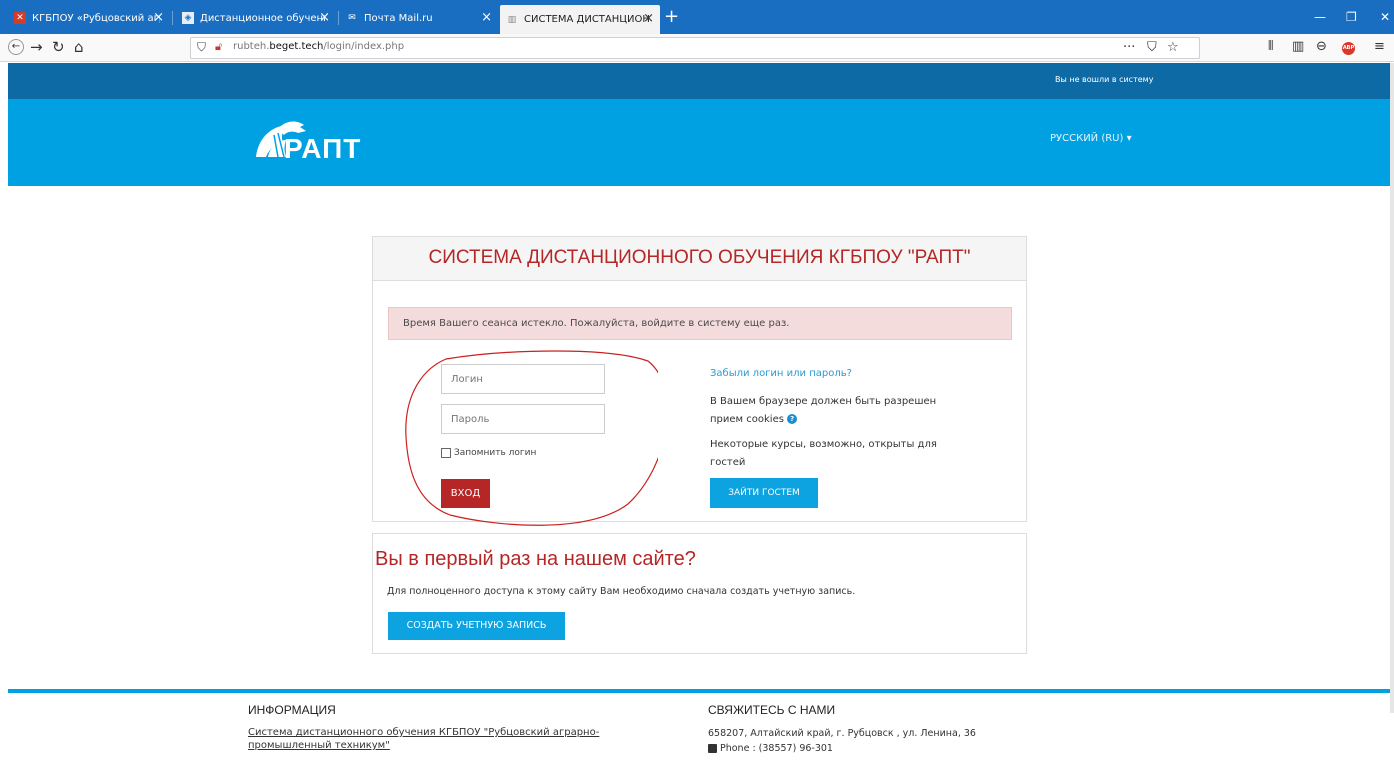  I want to click on mail-favicon-icon: ✉, so click(352, 18).